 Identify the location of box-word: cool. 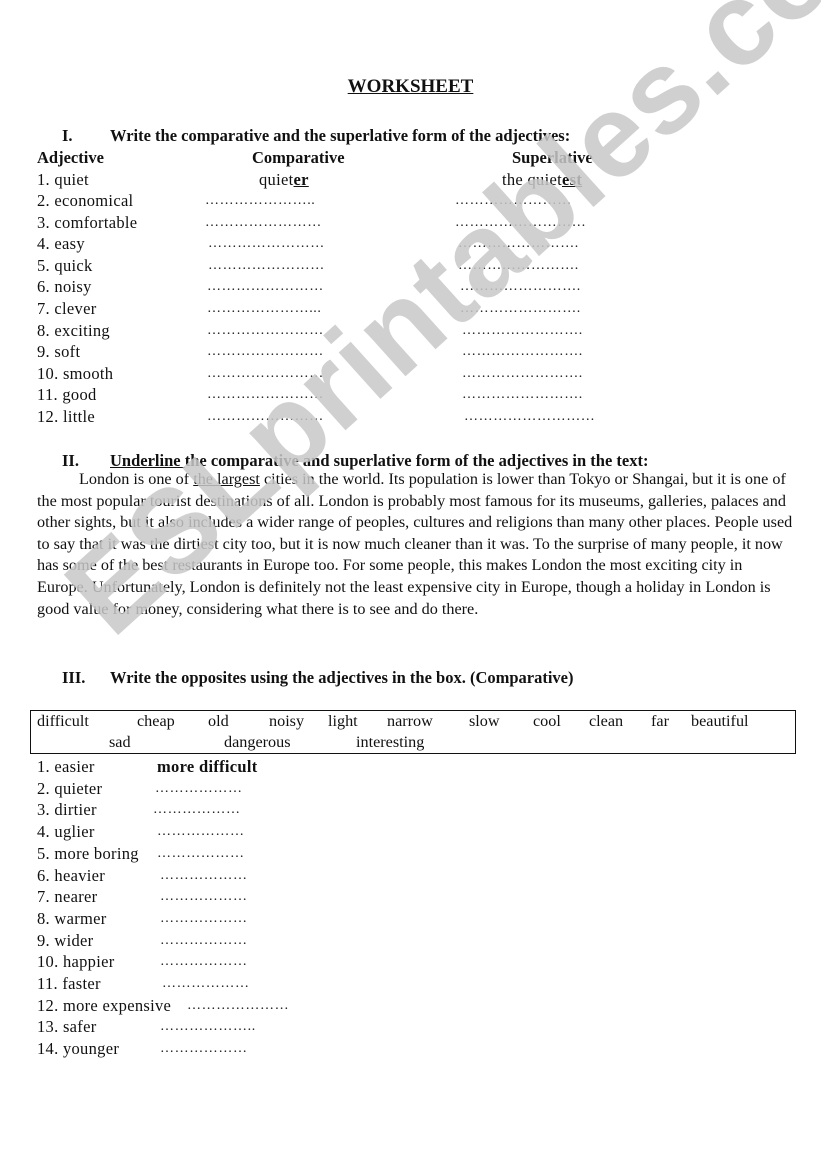
(547, 721).